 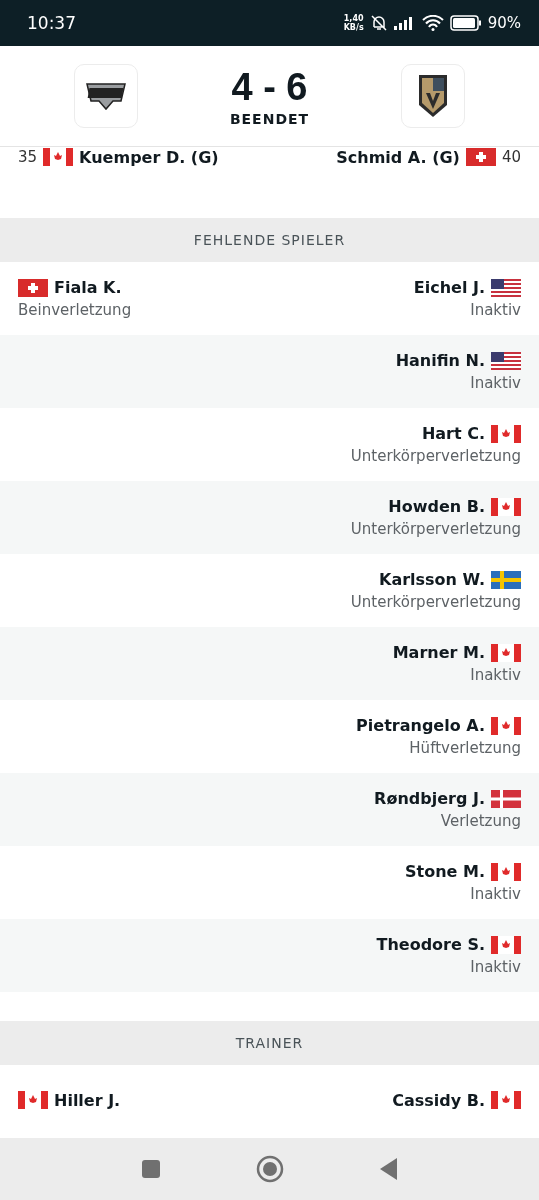 I want to click on player-name: Schmid A. (G), so click(x=398, y=157).